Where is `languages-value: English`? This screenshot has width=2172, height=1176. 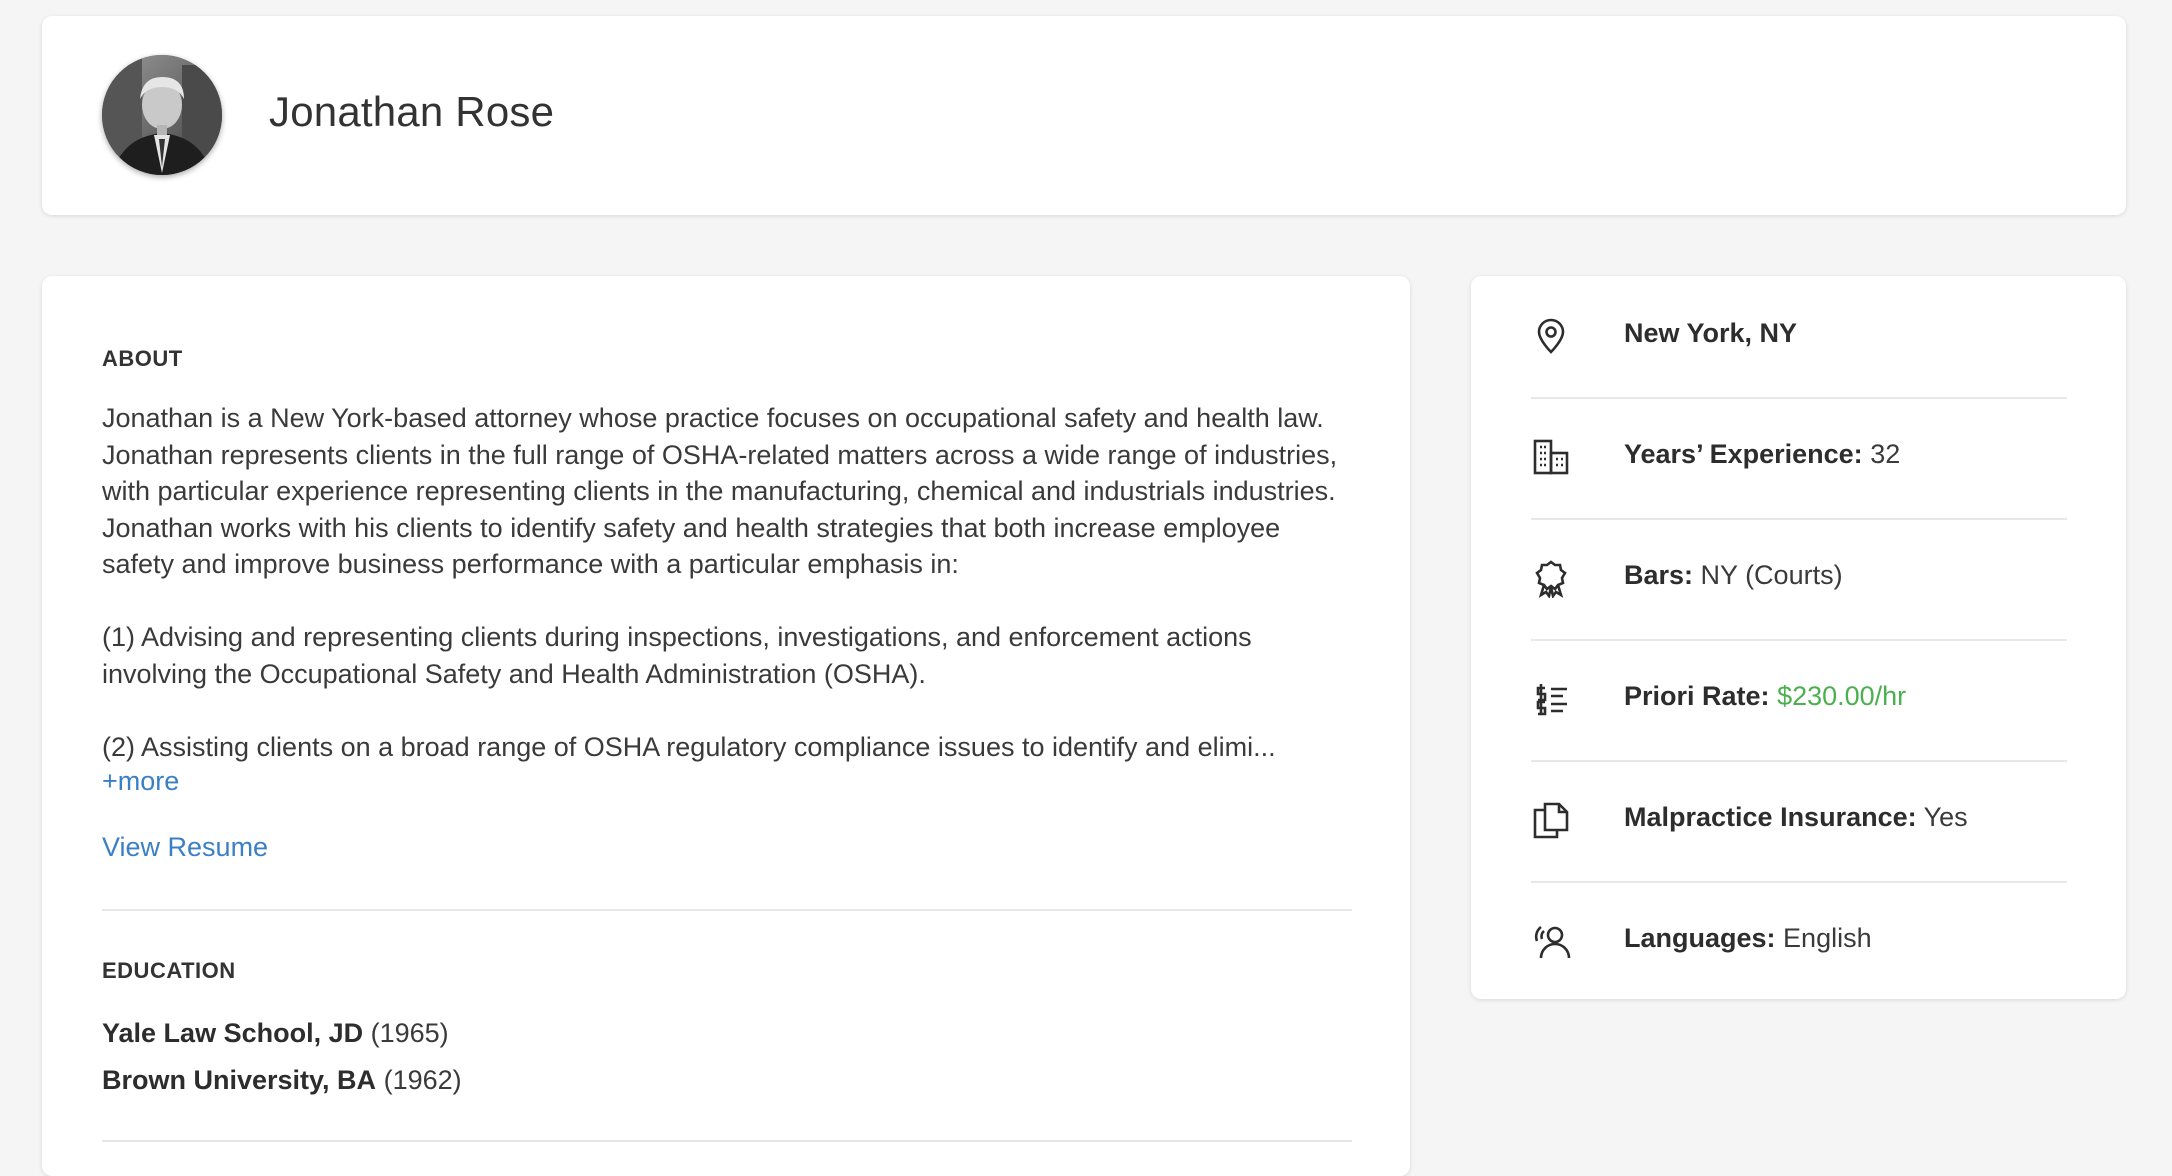
languages-value: English is located at coordinates (1827, 938).